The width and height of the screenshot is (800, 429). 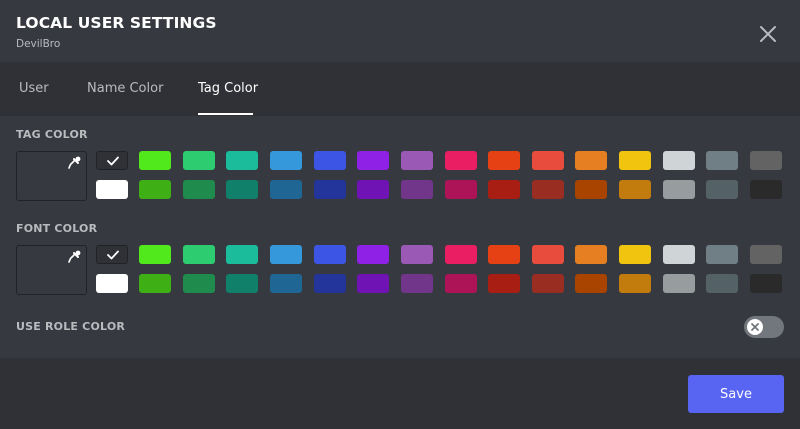 What do you see at coordinates (199, 189) in the screenshot?
I see `tag-swatch-1f8b4c` at bounding box center [199, 189].